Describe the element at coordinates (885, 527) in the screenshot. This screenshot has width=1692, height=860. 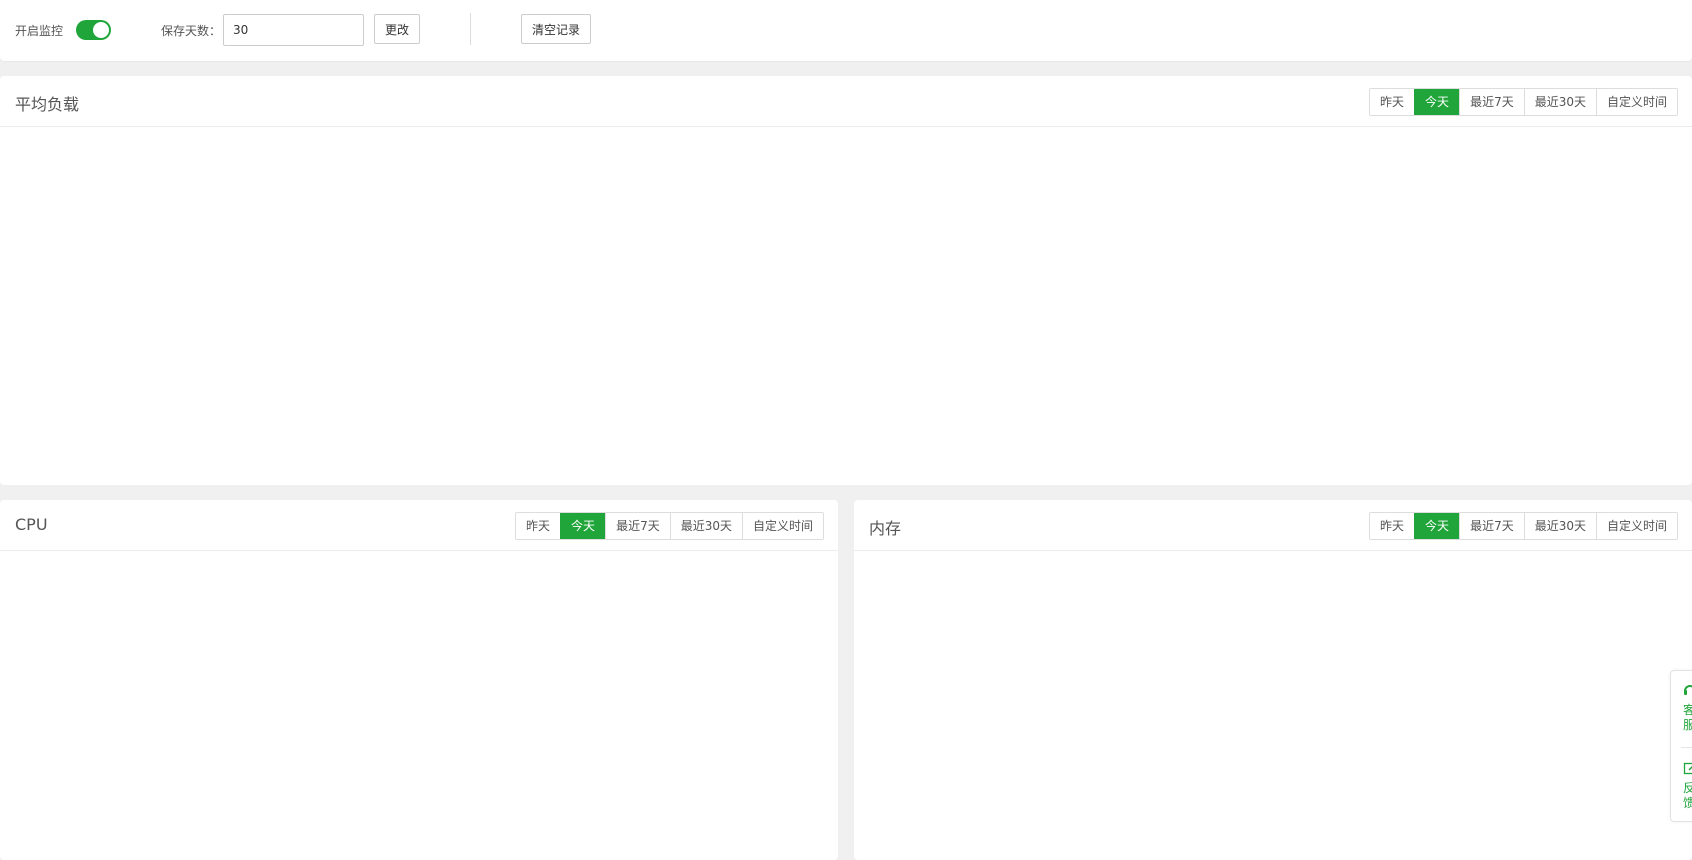
I see `panel-title: 内存` at that location.